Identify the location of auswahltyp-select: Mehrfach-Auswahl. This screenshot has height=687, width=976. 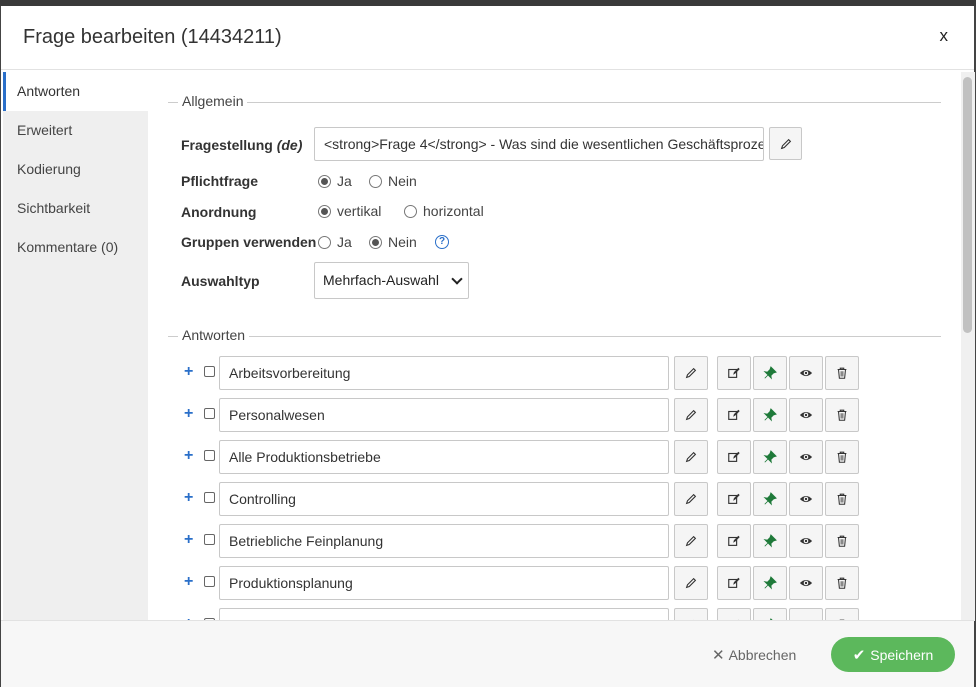
(391, 280).